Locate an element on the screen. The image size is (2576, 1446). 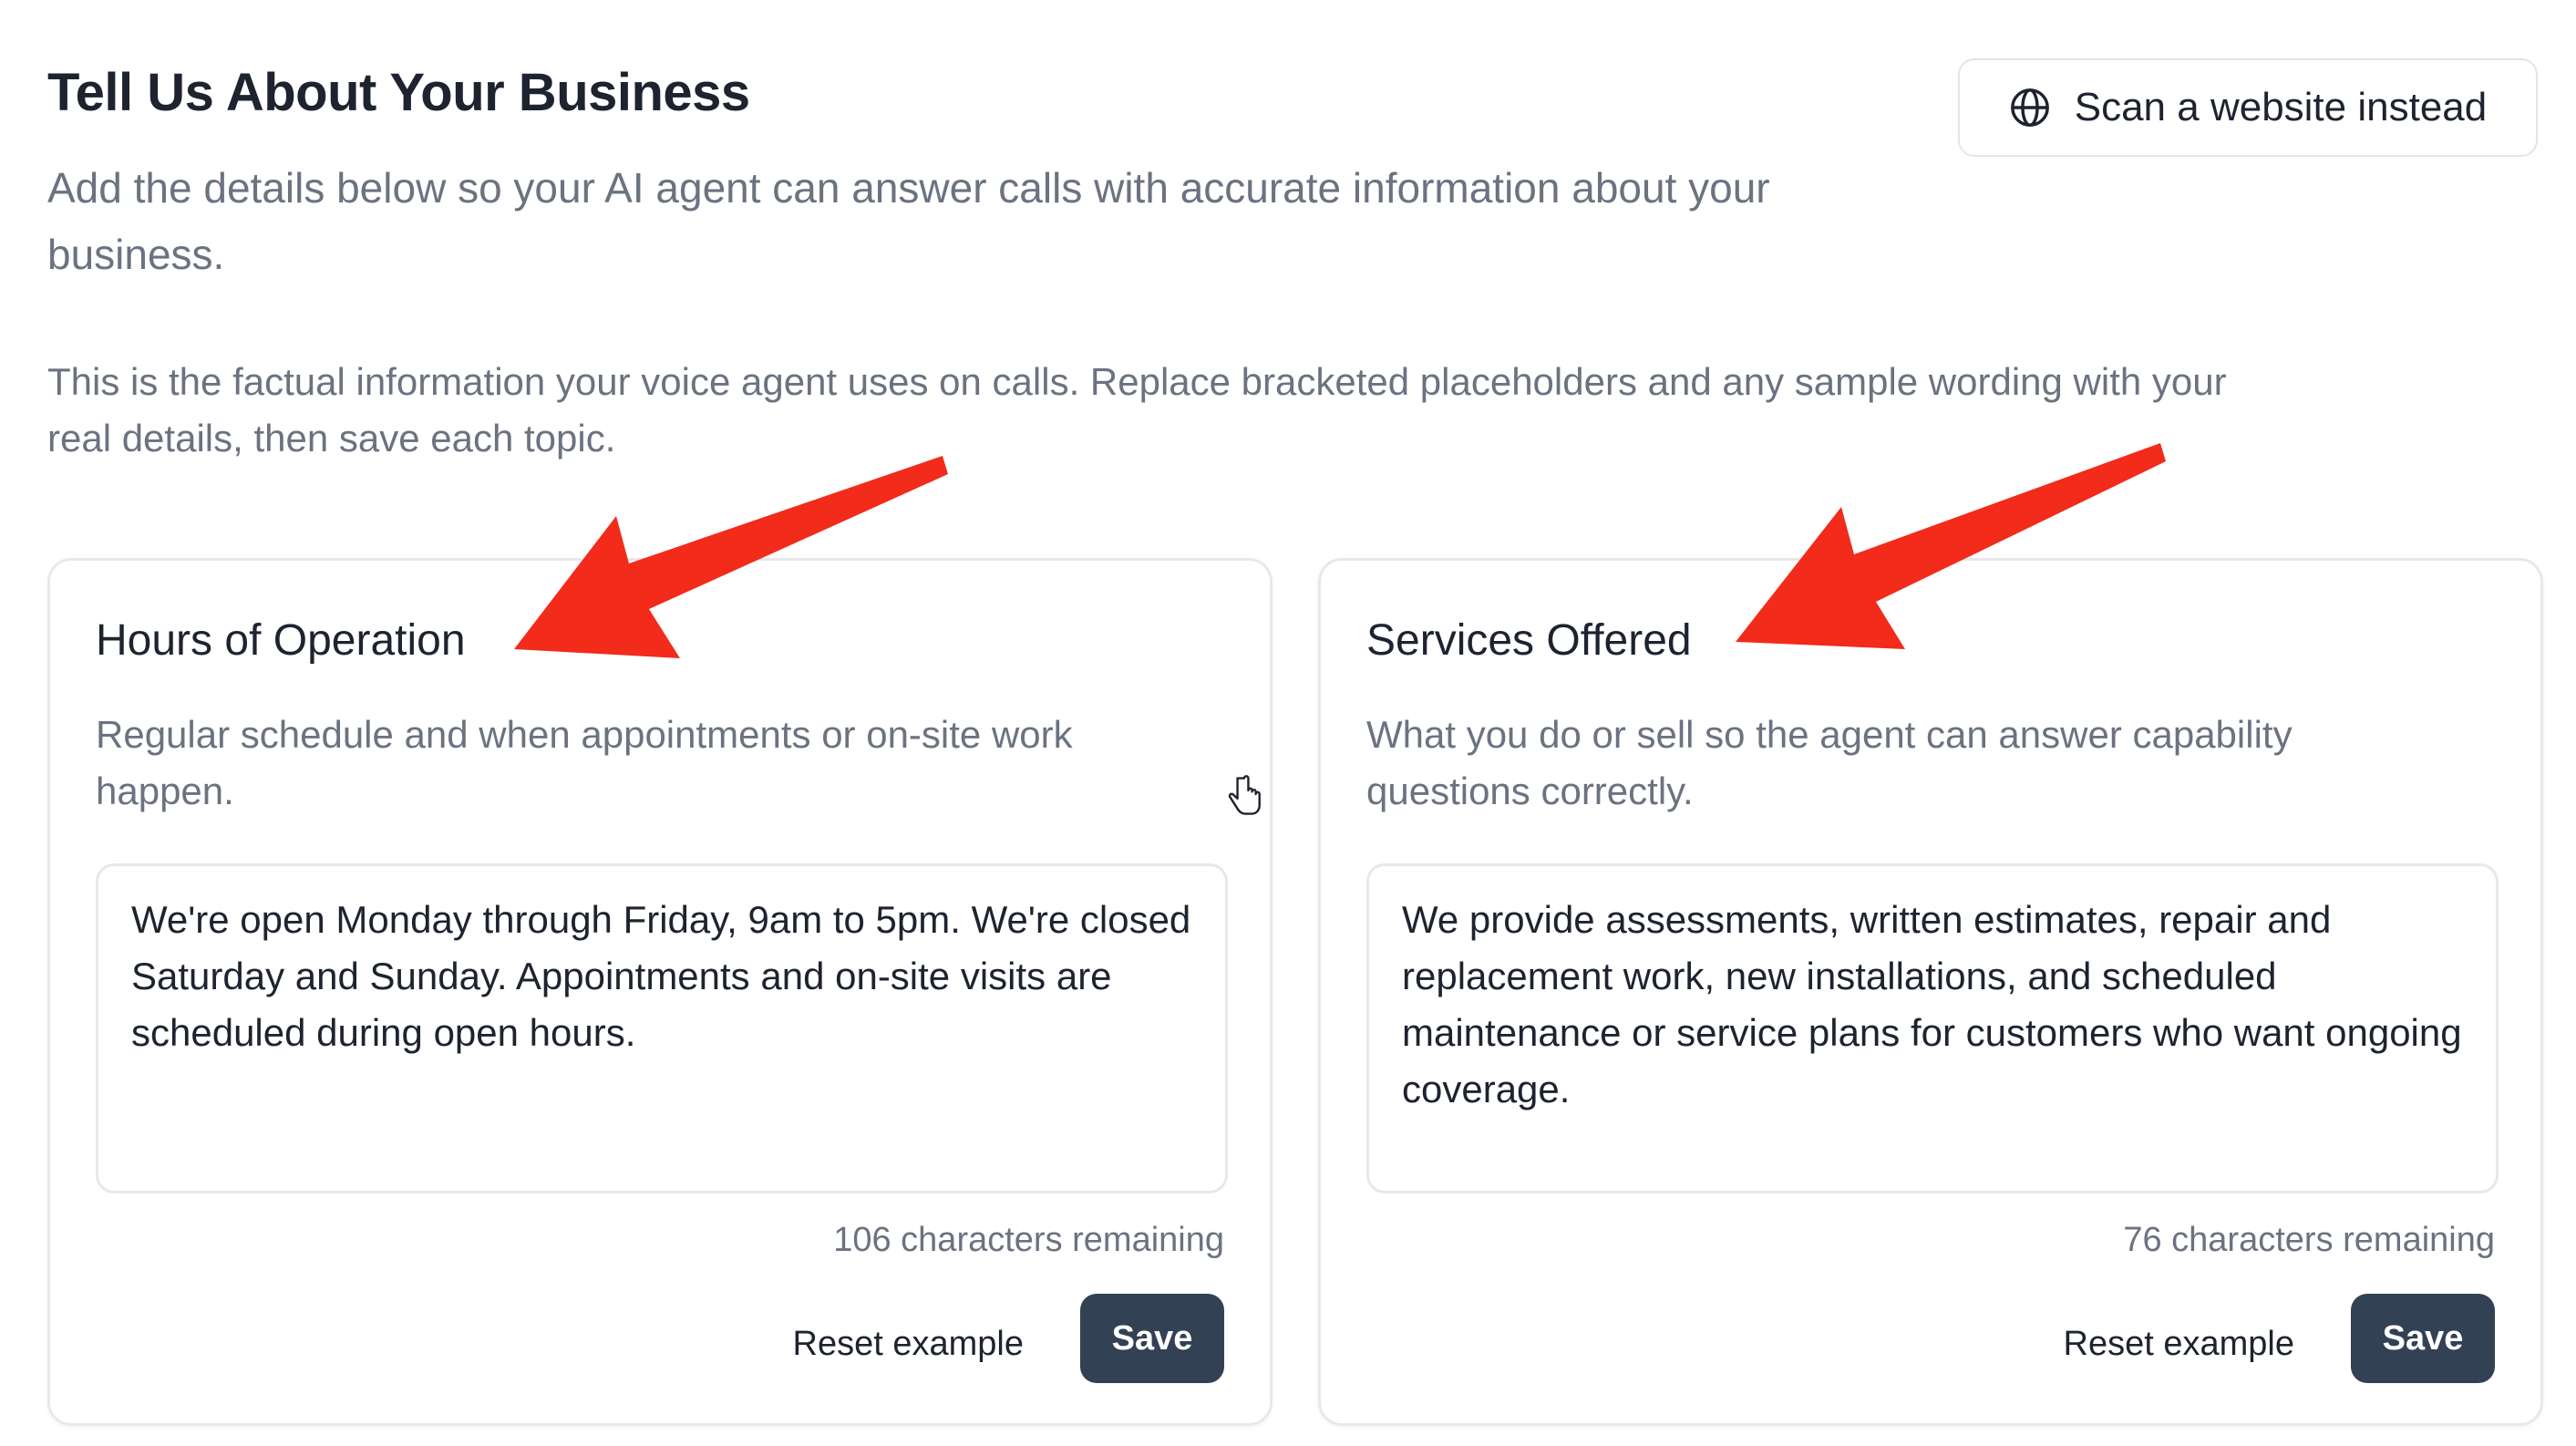
annotation-arrow-right is located at coordinates (1951, 546).